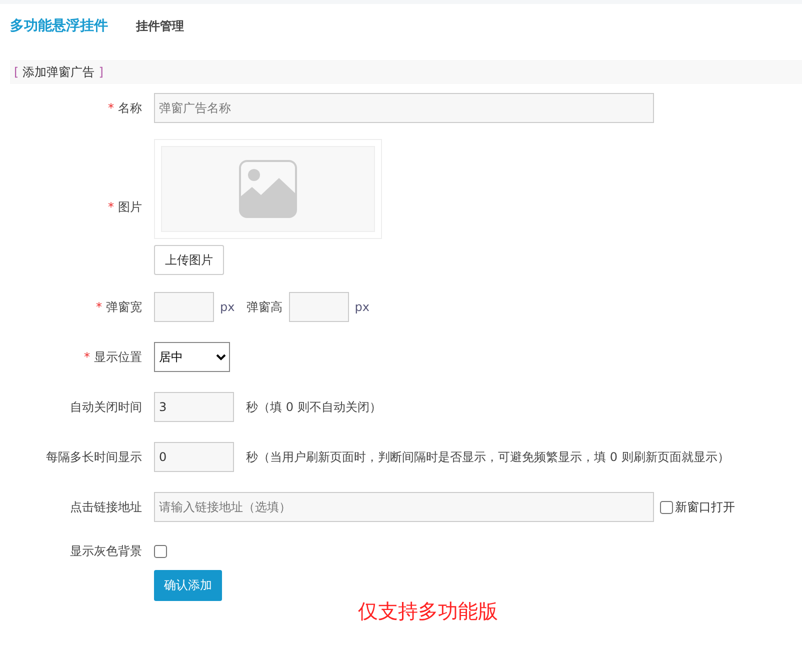 This screenshot has height=655, width=802. I want to click on field-label: 图片, so click(130, 207).